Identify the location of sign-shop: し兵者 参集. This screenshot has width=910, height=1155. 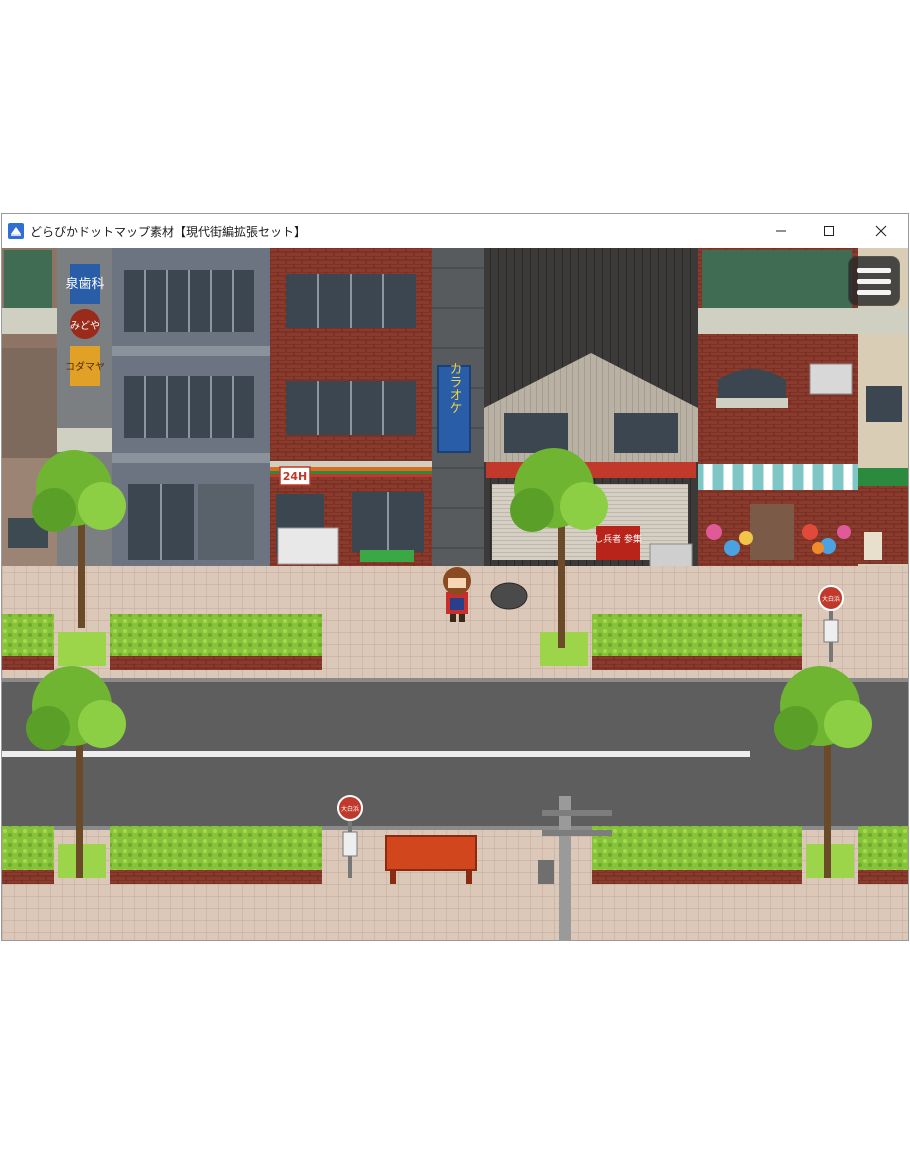
(618, 539).